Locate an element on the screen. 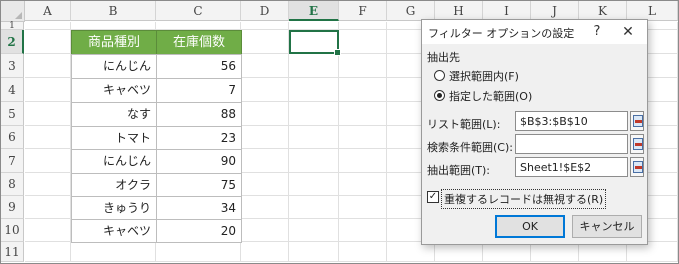 The image size is (679, 264). radio-selected-dot is located at coordinates (439, 95).